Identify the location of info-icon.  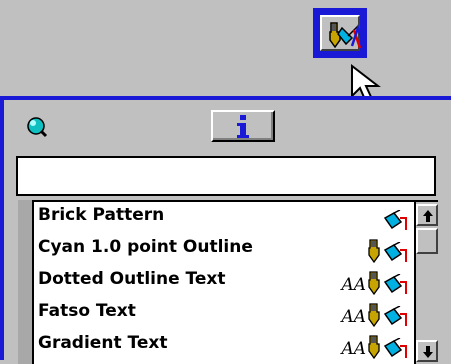
(243, 126).